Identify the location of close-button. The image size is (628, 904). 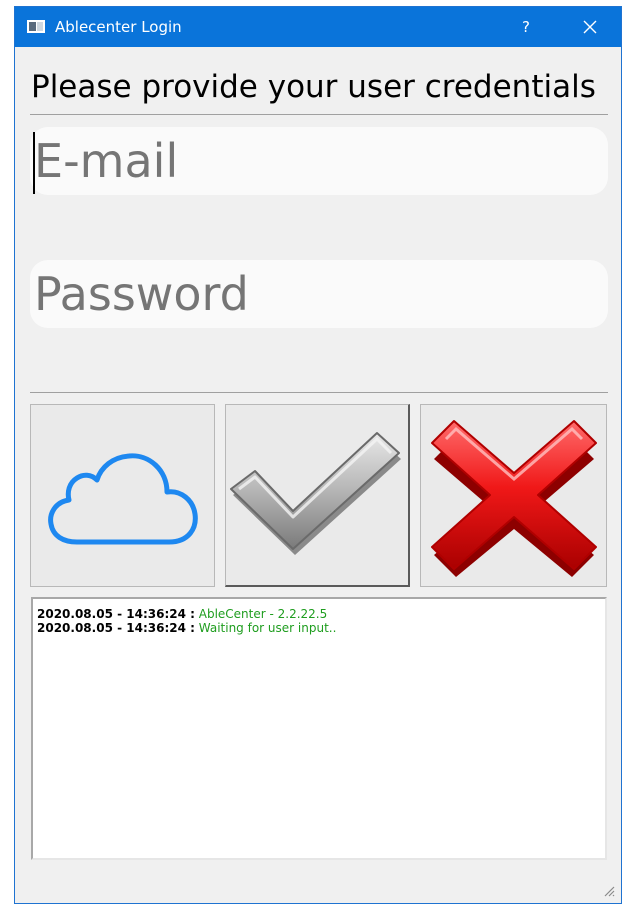
(590, 27).